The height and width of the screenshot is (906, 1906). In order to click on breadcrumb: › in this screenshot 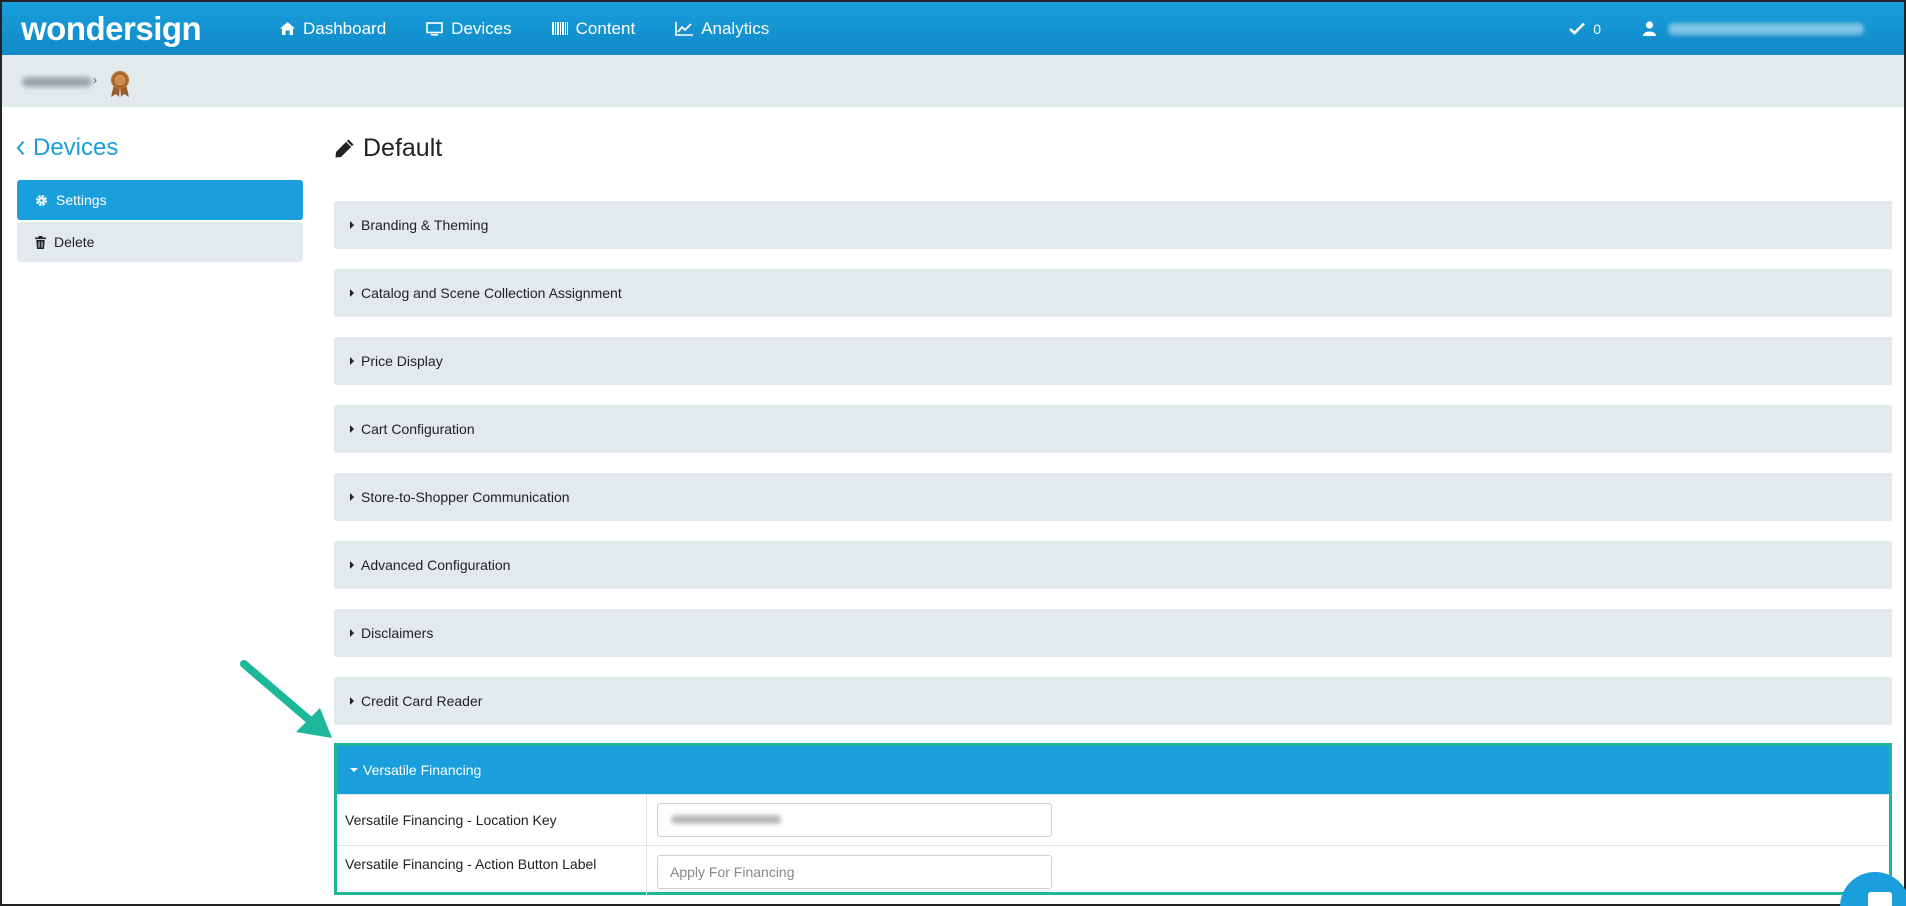, I will do `click(953, 81)`.